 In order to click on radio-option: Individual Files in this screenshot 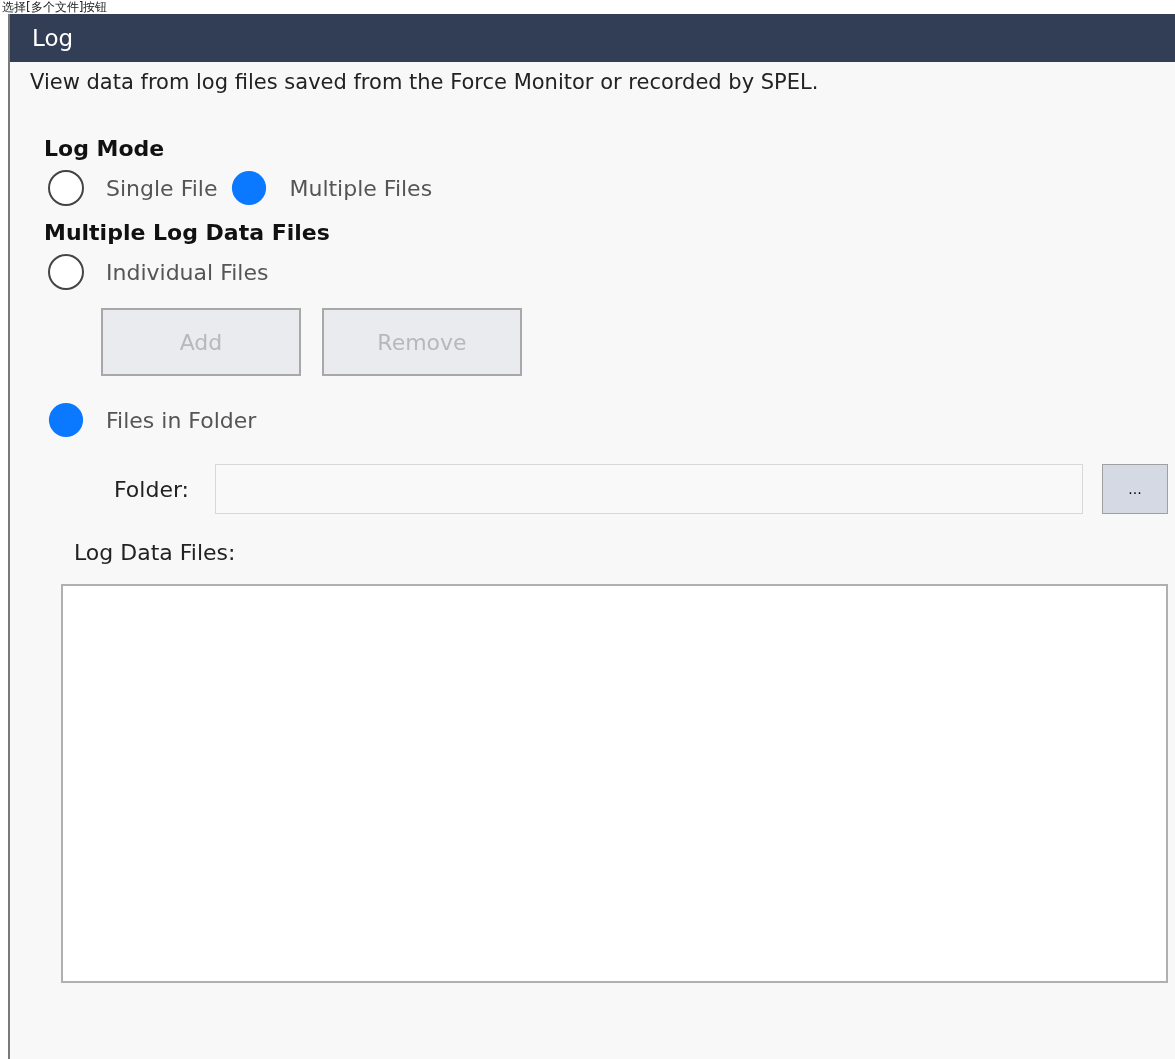, I will do `click(158, 272)`.